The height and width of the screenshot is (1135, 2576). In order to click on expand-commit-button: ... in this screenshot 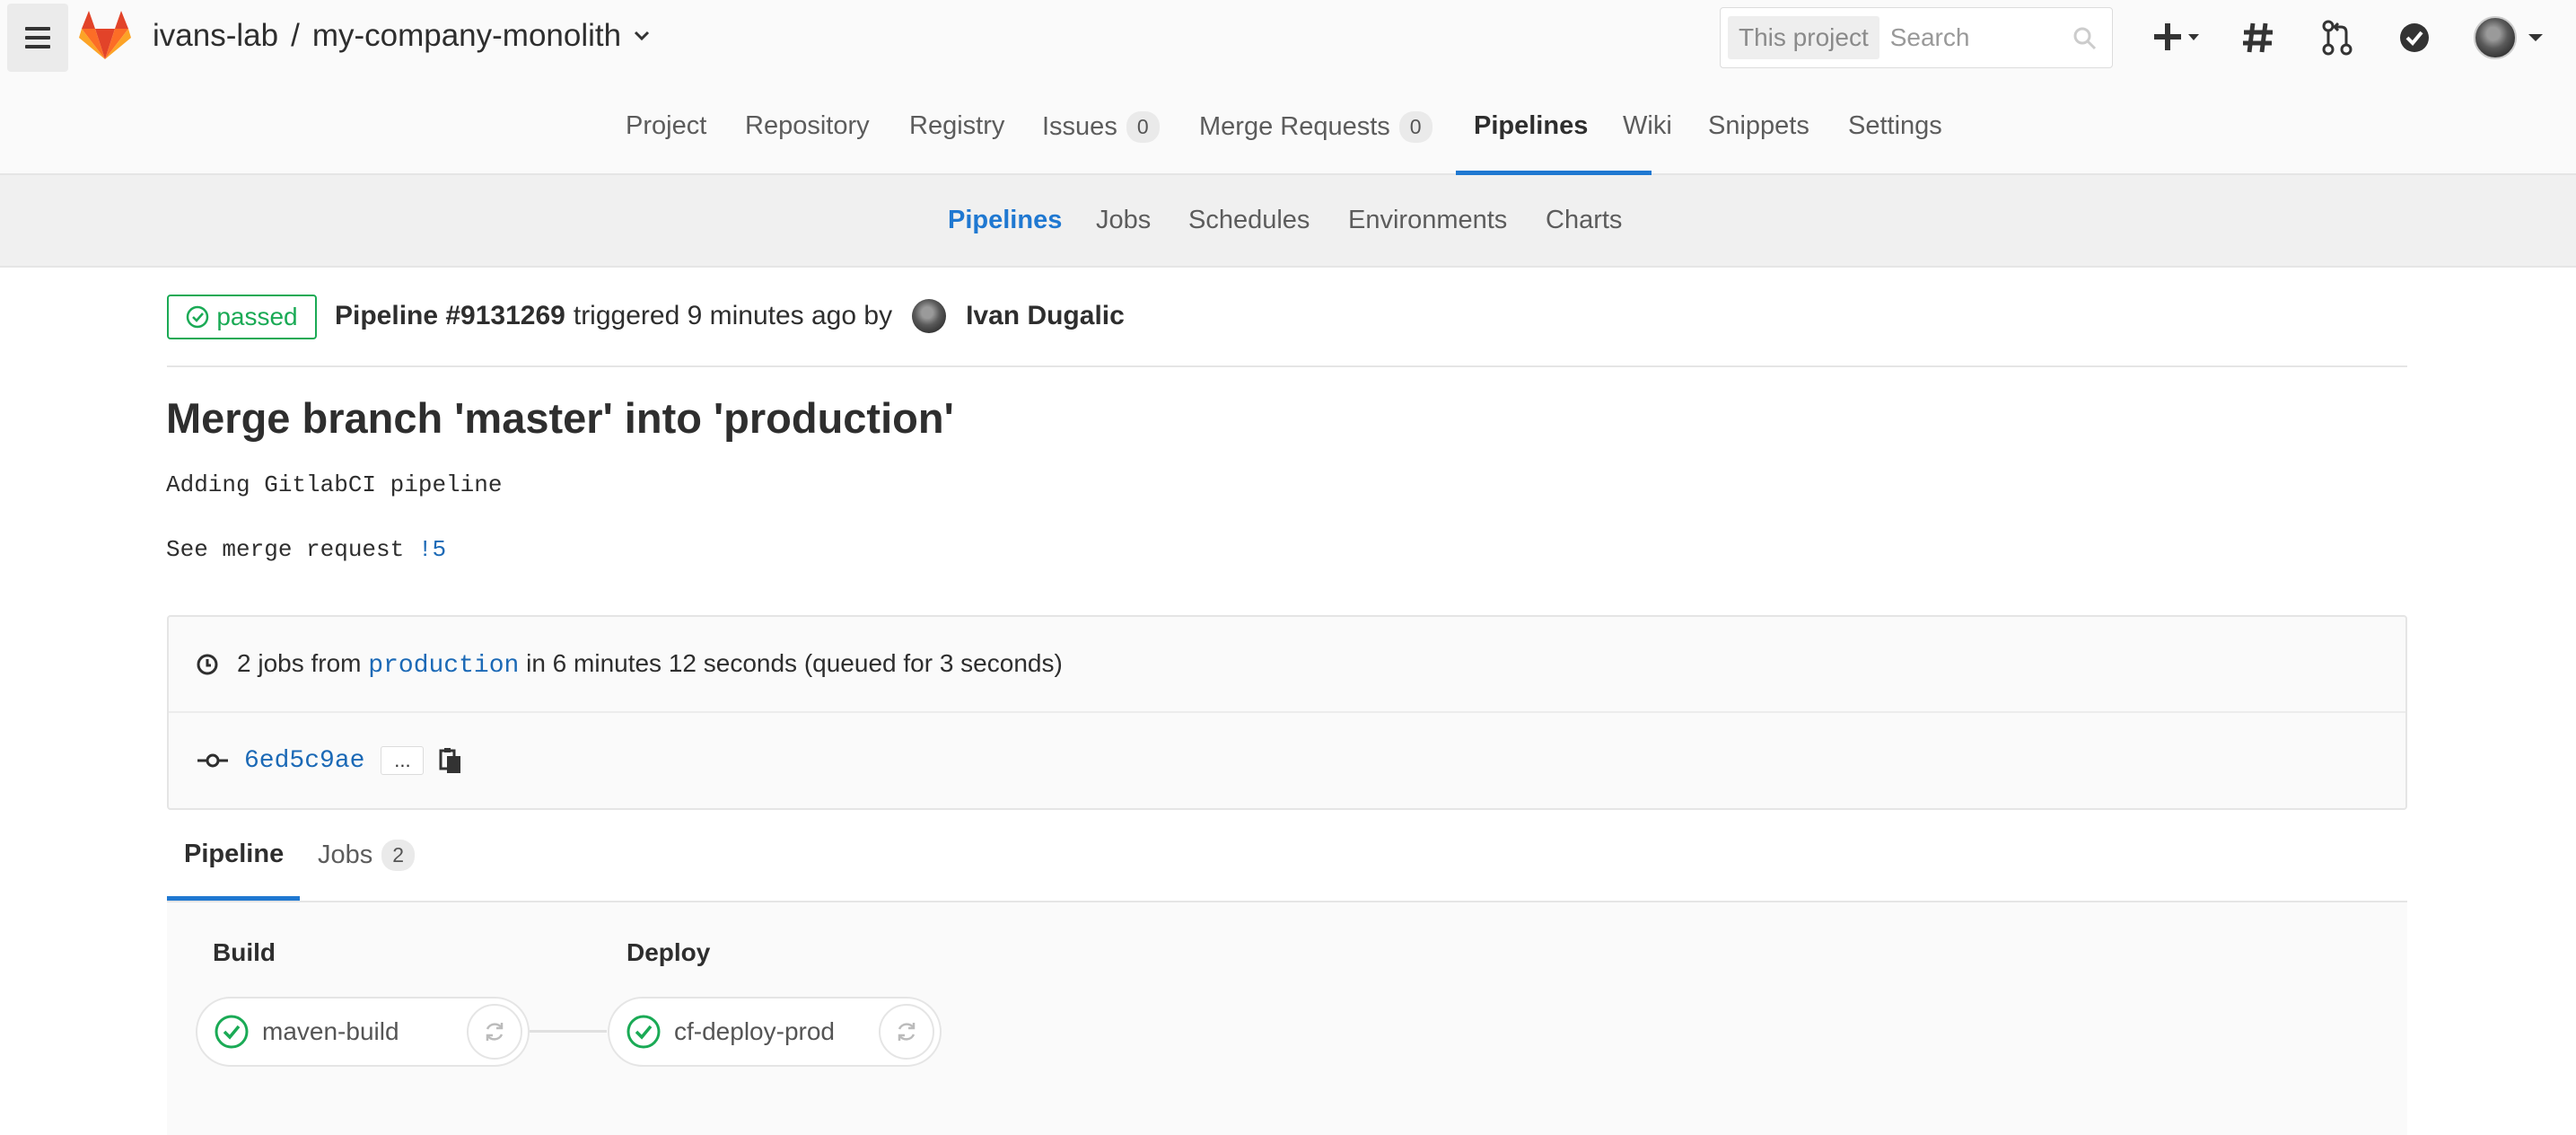, I will do `click(403, 760)`.